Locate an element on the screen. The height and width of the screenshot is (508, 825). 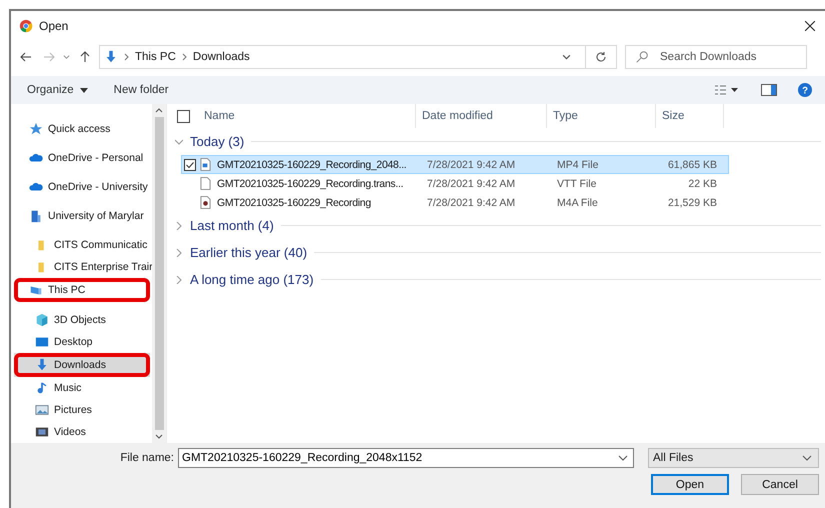
sidebar-item: Downloads is located at coordinates (82, 365).